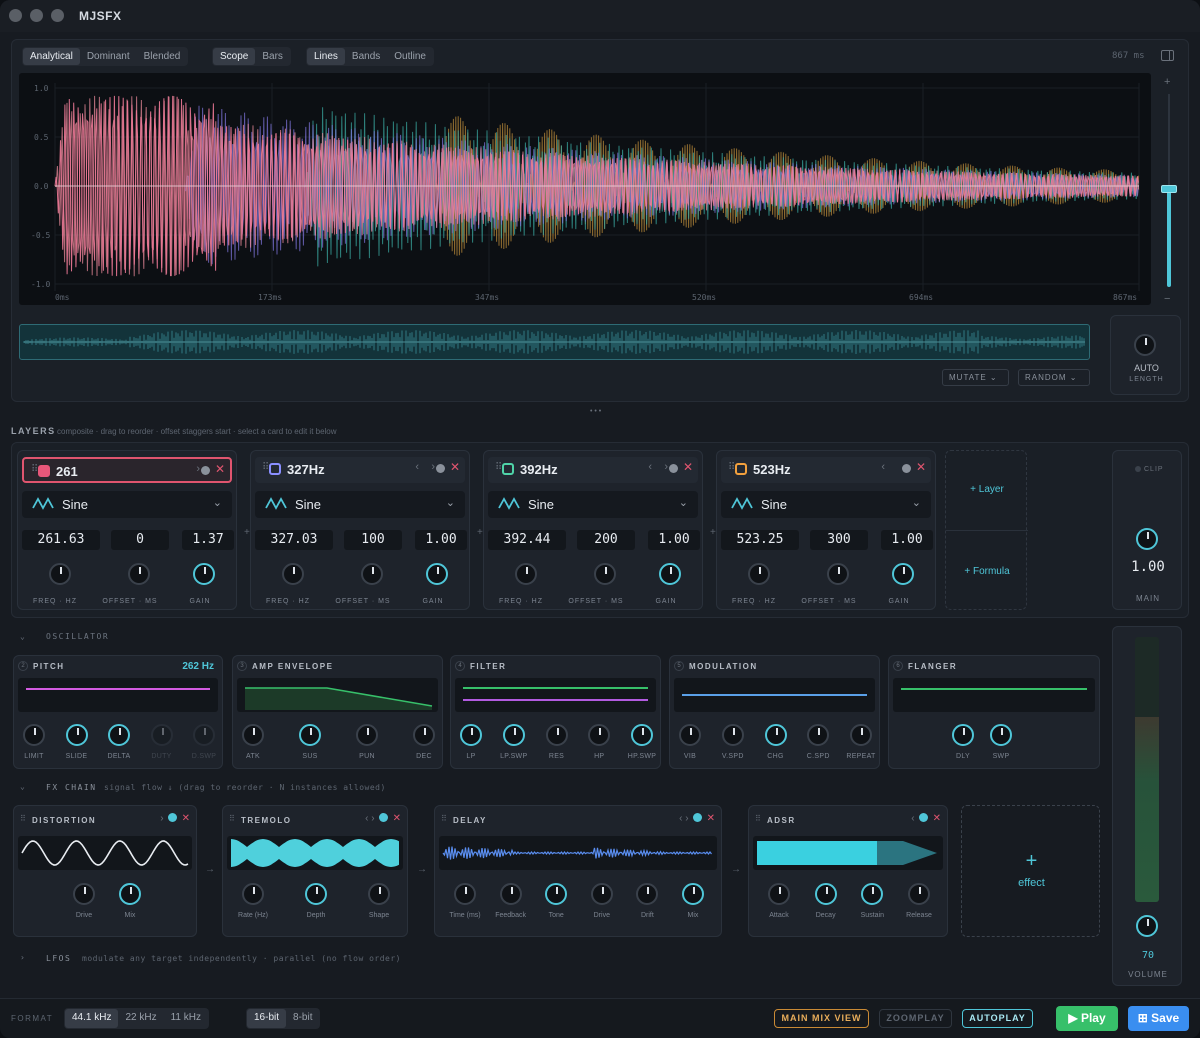 This screenshot has width=1200, height=1038. Describe the element at coordinates (108, 56) in the screenshot. I see `view-mode-dominant: Dominant` at that location.